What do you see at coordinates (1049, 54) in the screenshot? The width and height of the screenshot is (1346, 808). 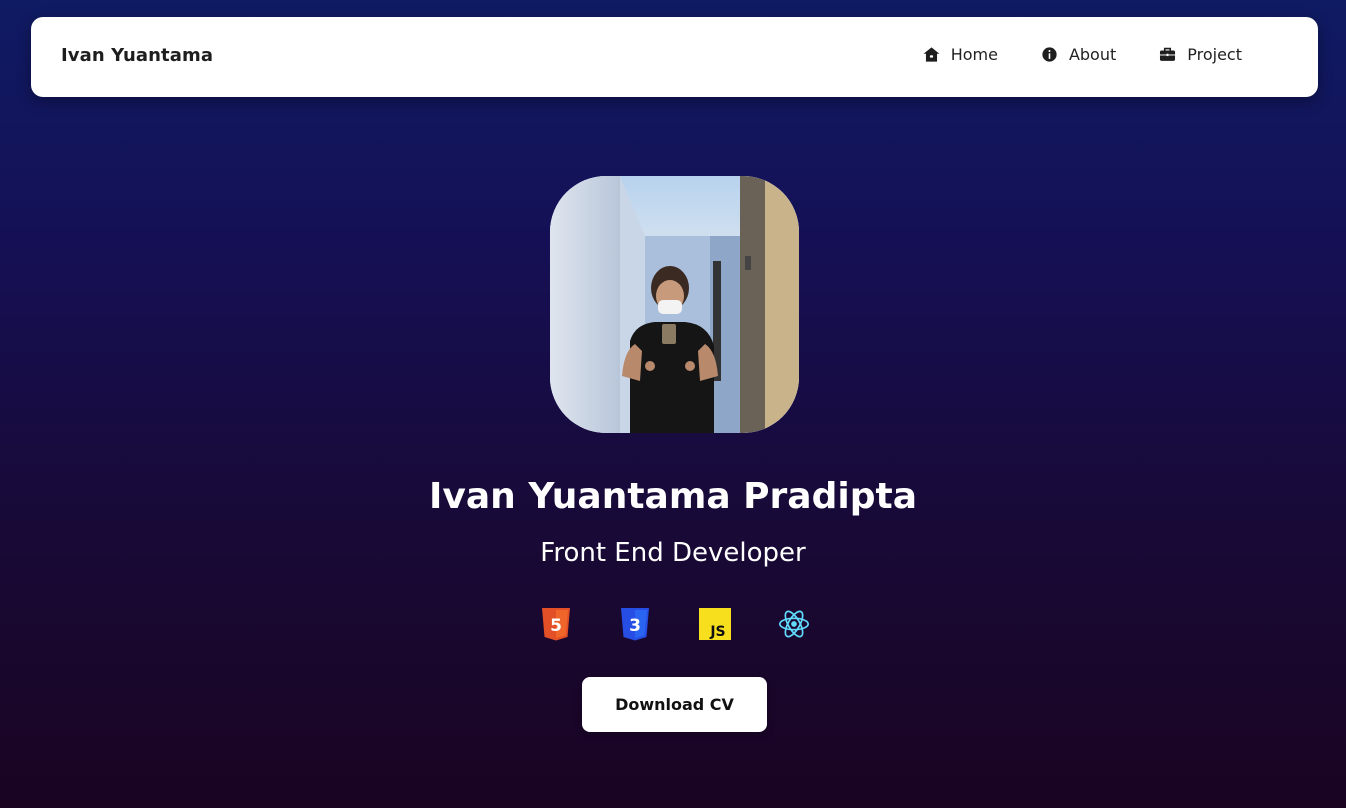 I see `info-icon` at bounding box center [1049, 54].